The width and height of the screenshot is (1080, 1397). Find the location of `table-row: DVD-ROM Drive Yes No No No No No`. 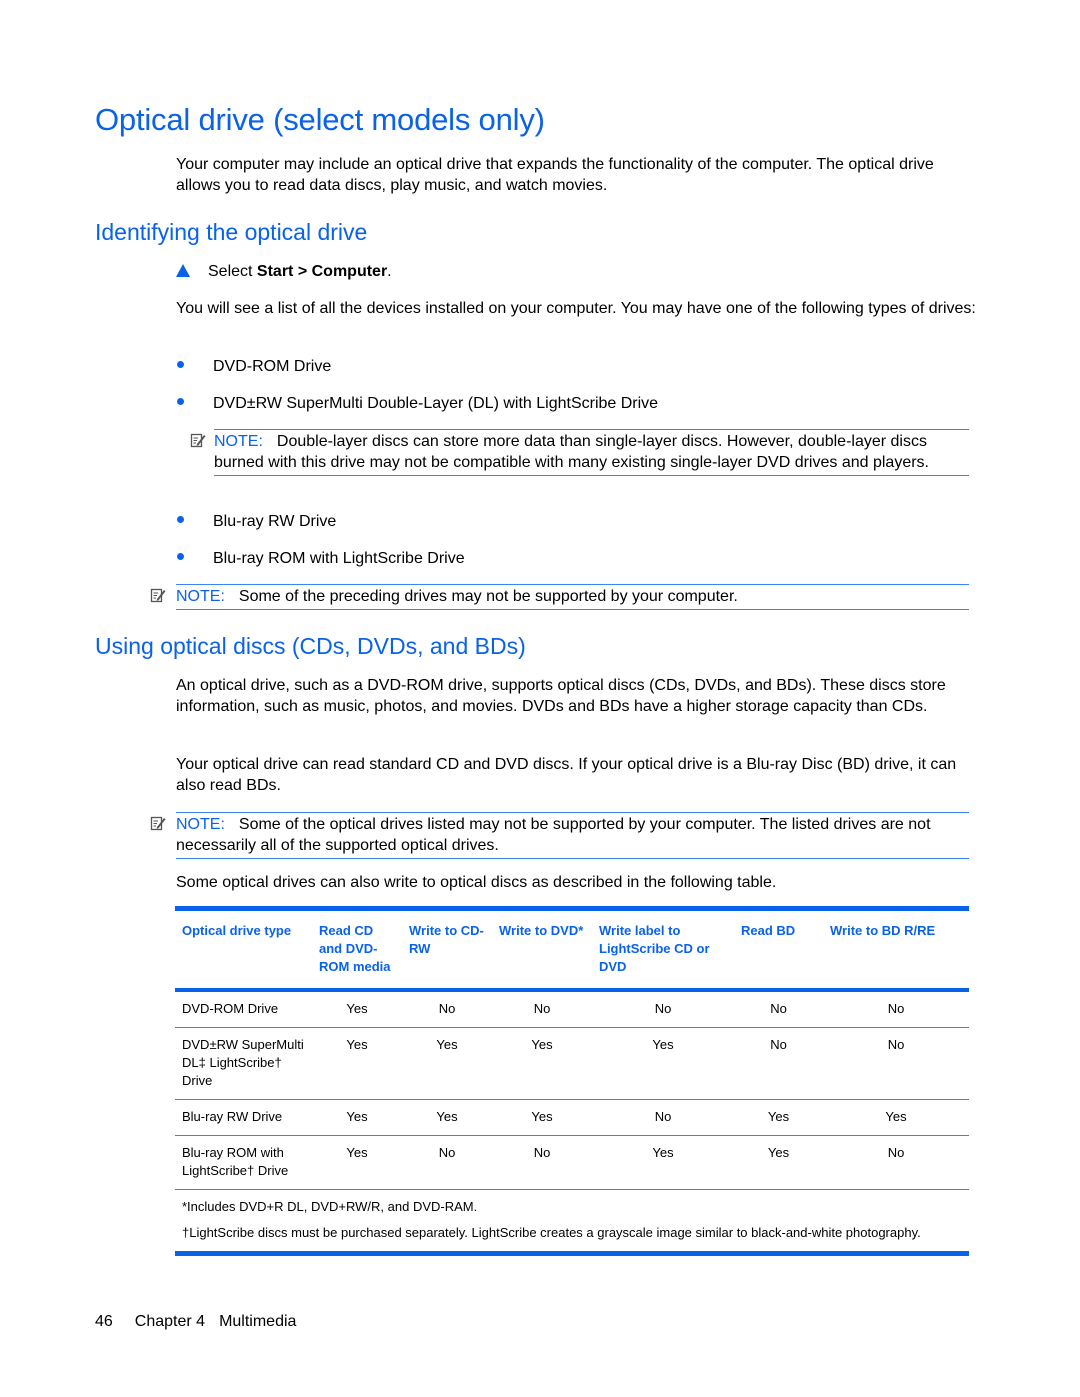

table-row: DVD-ROM Drive Yes No No No No No is located at coordinates (572, 1009).